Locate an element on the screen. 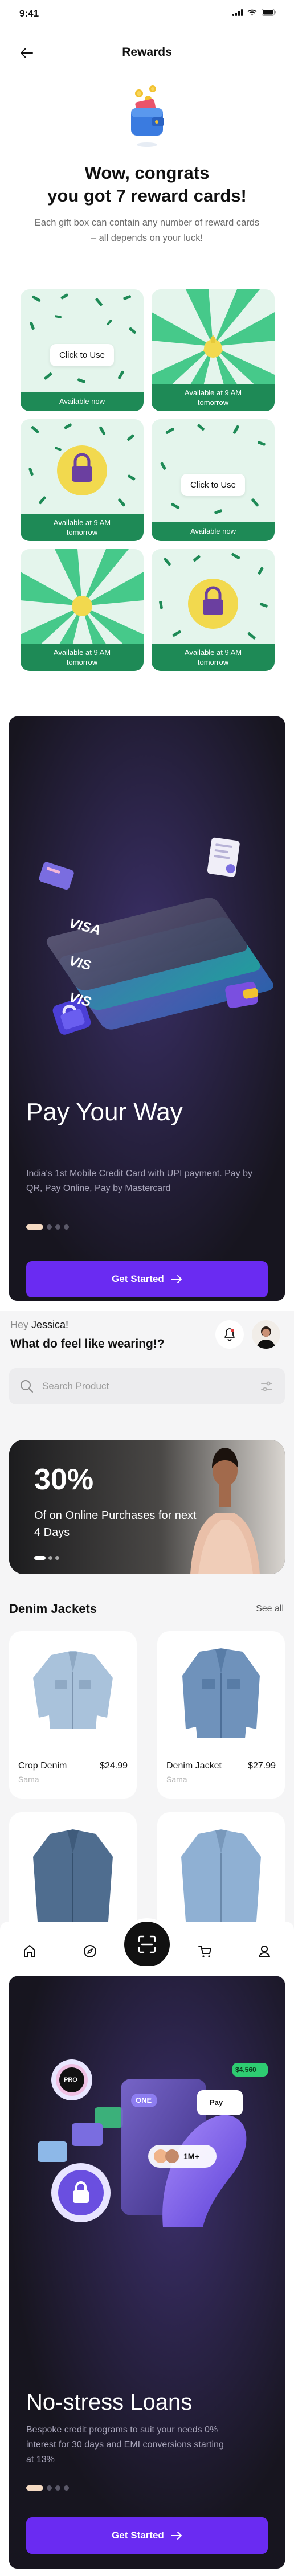 The height and width of the screenshot is (2576, 294). reward-card-6: Available at 9 AM tomorrow is located at coordinates (213, 610).